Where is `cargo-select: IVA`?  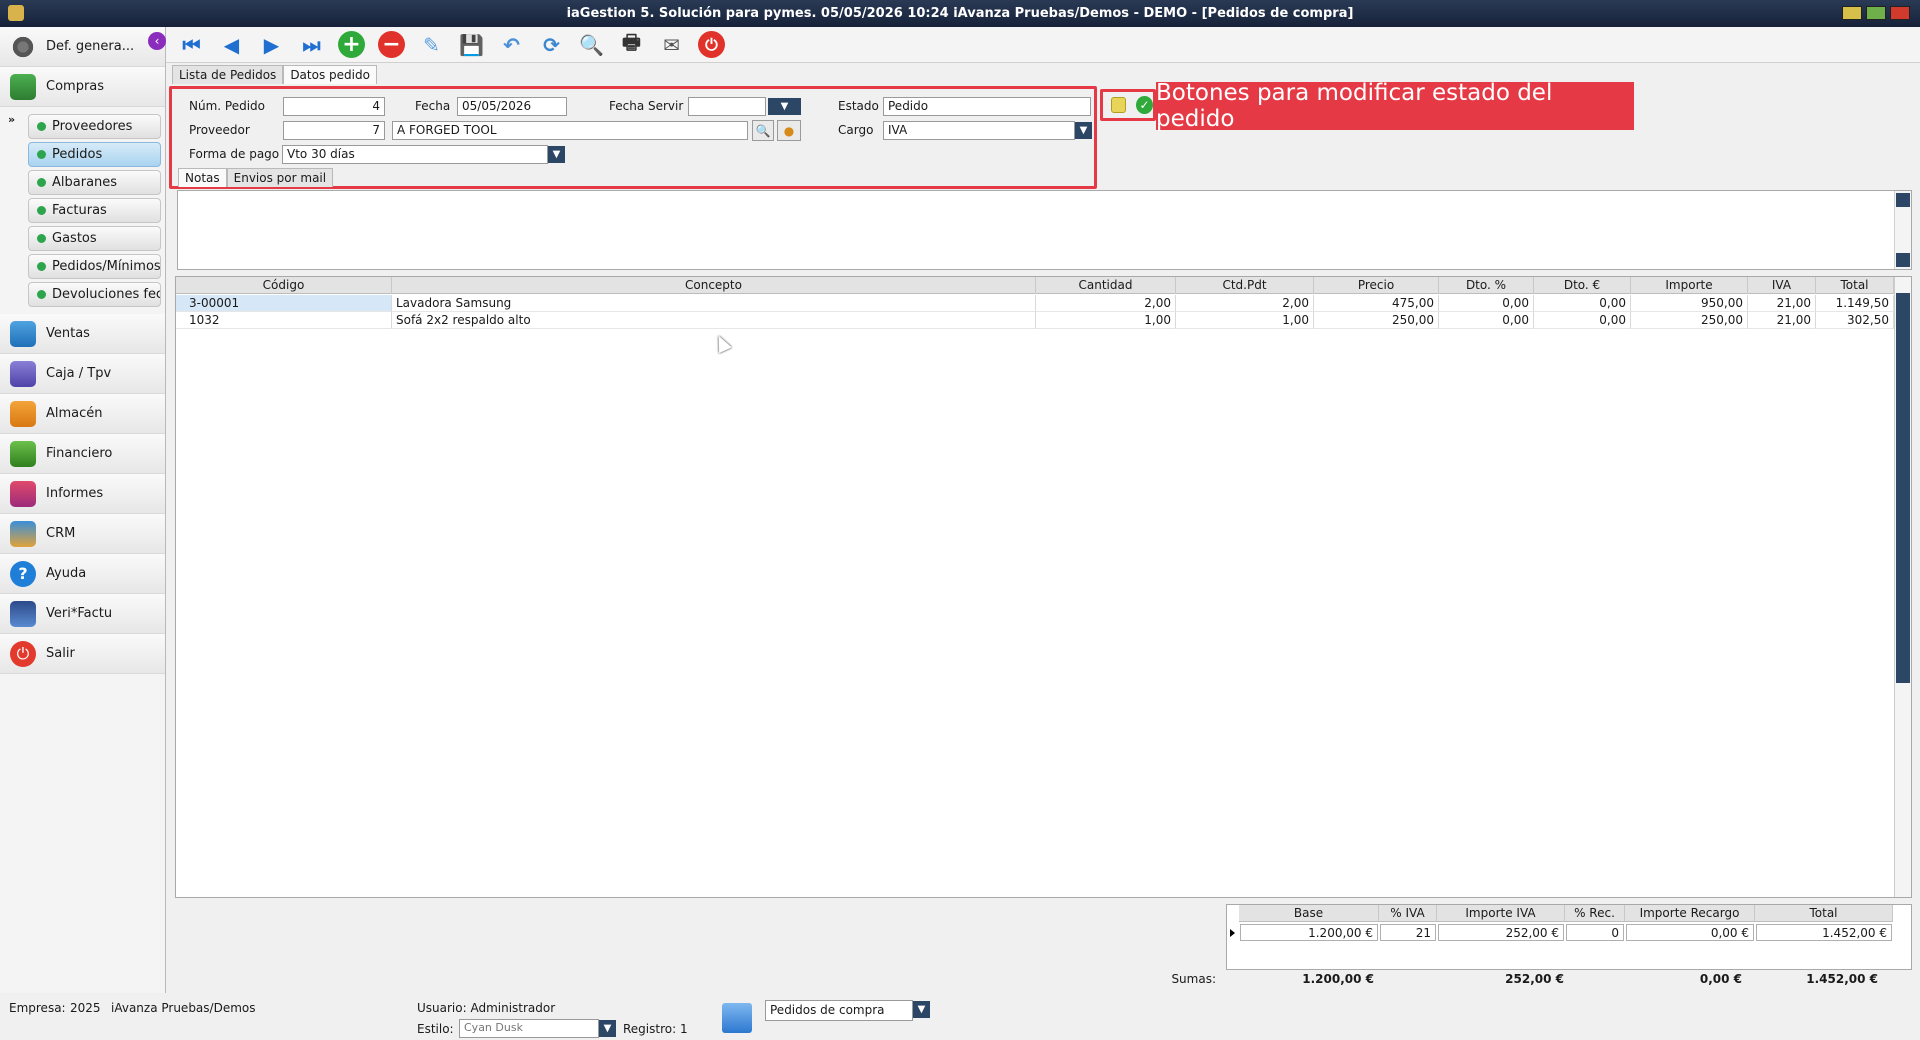
cargo-select: IVA is located at coordinates (979, 130).